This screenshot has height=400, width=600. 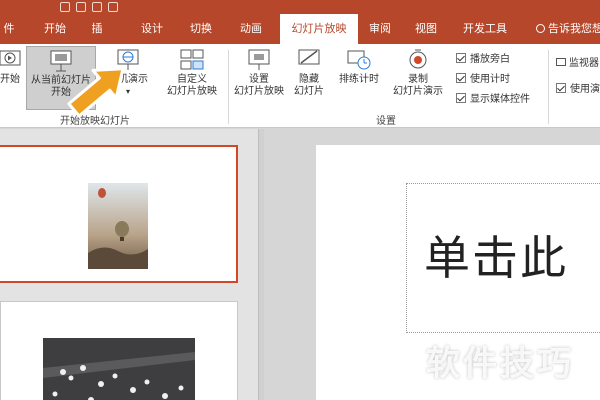 I want to click on watermark-text: 软件技巧, so click(x=500, y=364).